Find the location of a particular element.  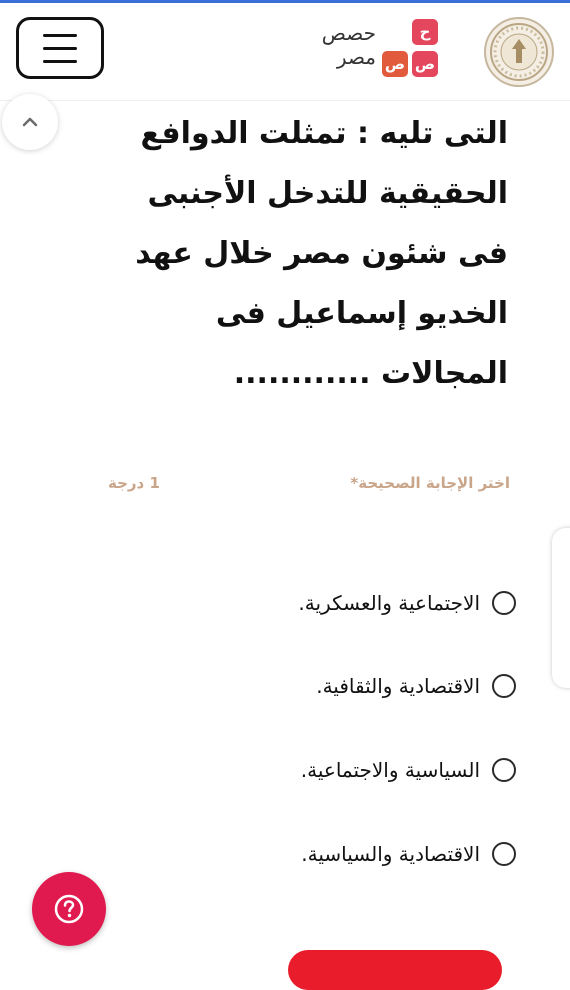

answer-option: الاقتصادية والسياسية. is located at coordinates (408, 854).